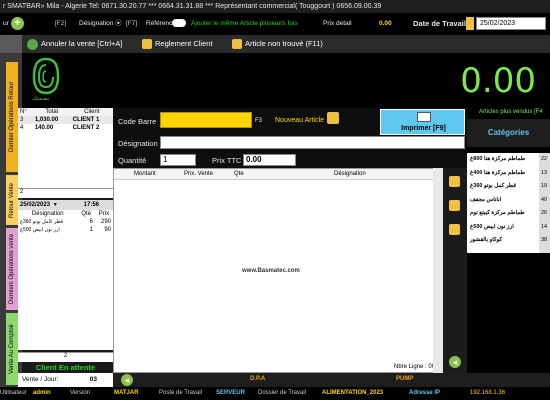 The width and height of the screenshot is (550, 400). What do you see at coordinates (508, 174) in the screenshot?
I see `list-item: طماطم مركزة هنا 400غ 13` at bounding box center [508, 174].